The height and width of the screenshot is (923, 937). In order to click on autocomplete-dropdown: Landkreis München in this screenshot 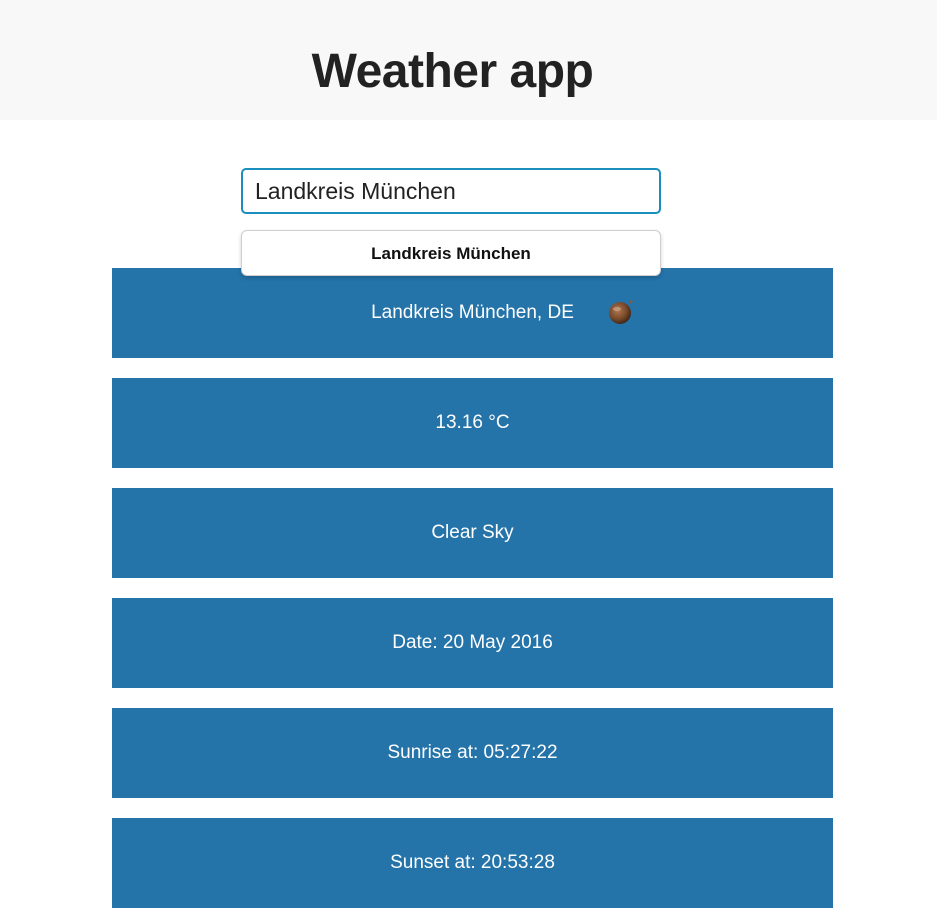, I will do `click(451, 253)`.